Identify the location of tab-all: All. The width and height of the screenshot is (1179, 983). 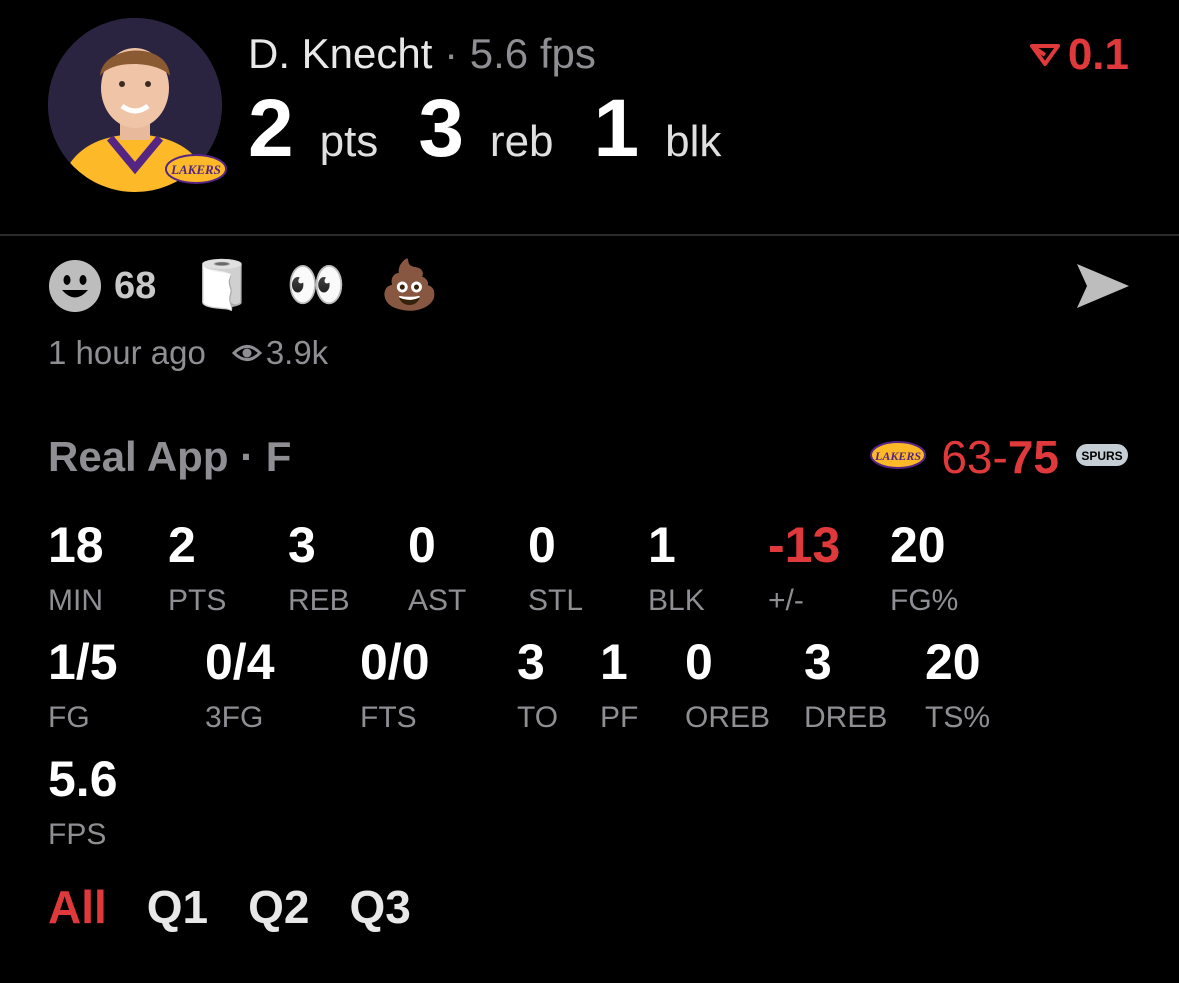
(77, 907).